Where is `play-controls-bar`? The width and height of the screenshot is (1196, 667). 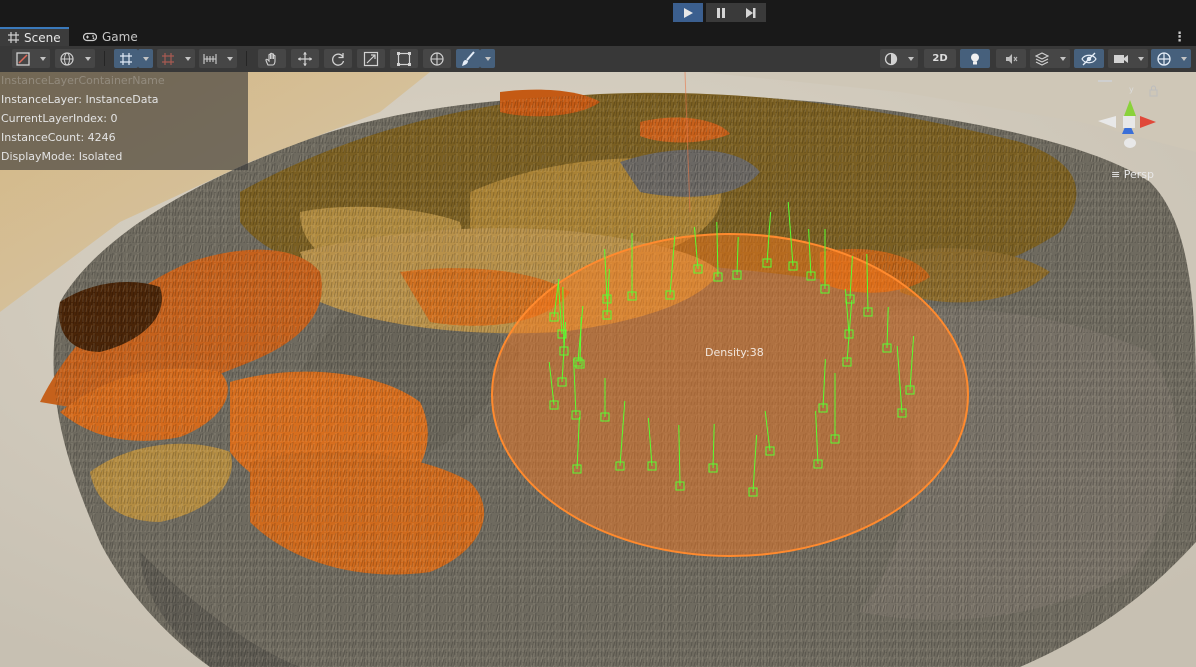
play-controls-bar is located at coordinates (598, 13).